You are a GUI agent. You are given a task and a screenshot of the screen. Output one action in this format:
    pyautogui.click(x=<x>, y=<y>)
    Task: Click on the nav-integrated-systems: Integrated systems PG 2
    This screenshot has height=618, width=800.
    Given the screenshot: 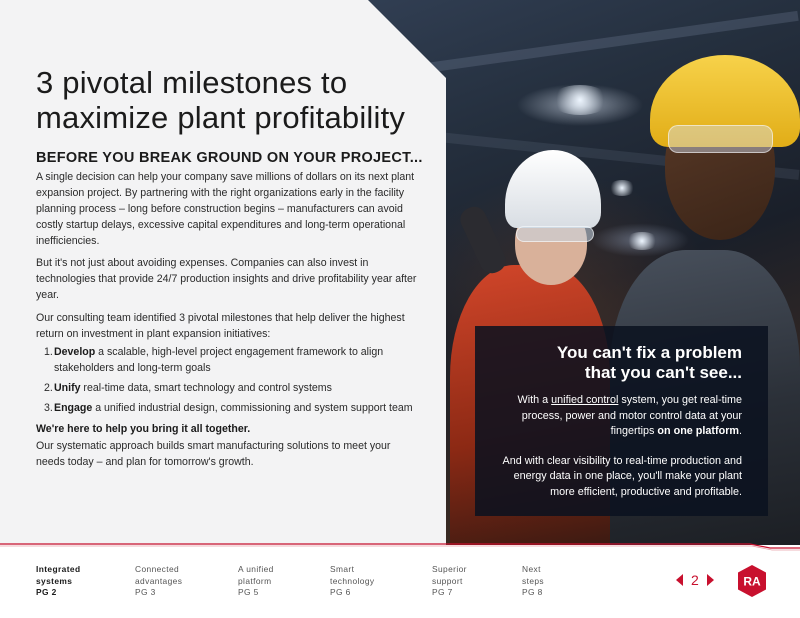 What is the action you would take?
    pyautogui.click(x=58, y=581)
    